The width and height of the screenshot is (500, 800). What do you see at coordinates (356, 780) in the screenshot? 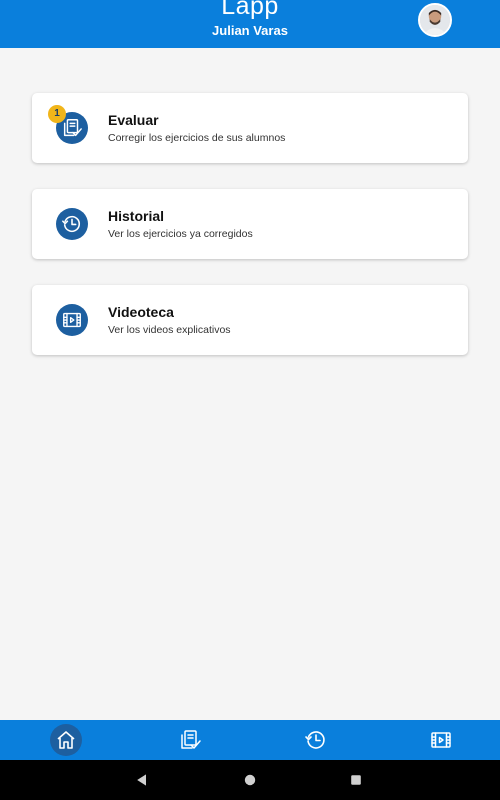
I see `recents-icon` at bounding box center [356, 780].